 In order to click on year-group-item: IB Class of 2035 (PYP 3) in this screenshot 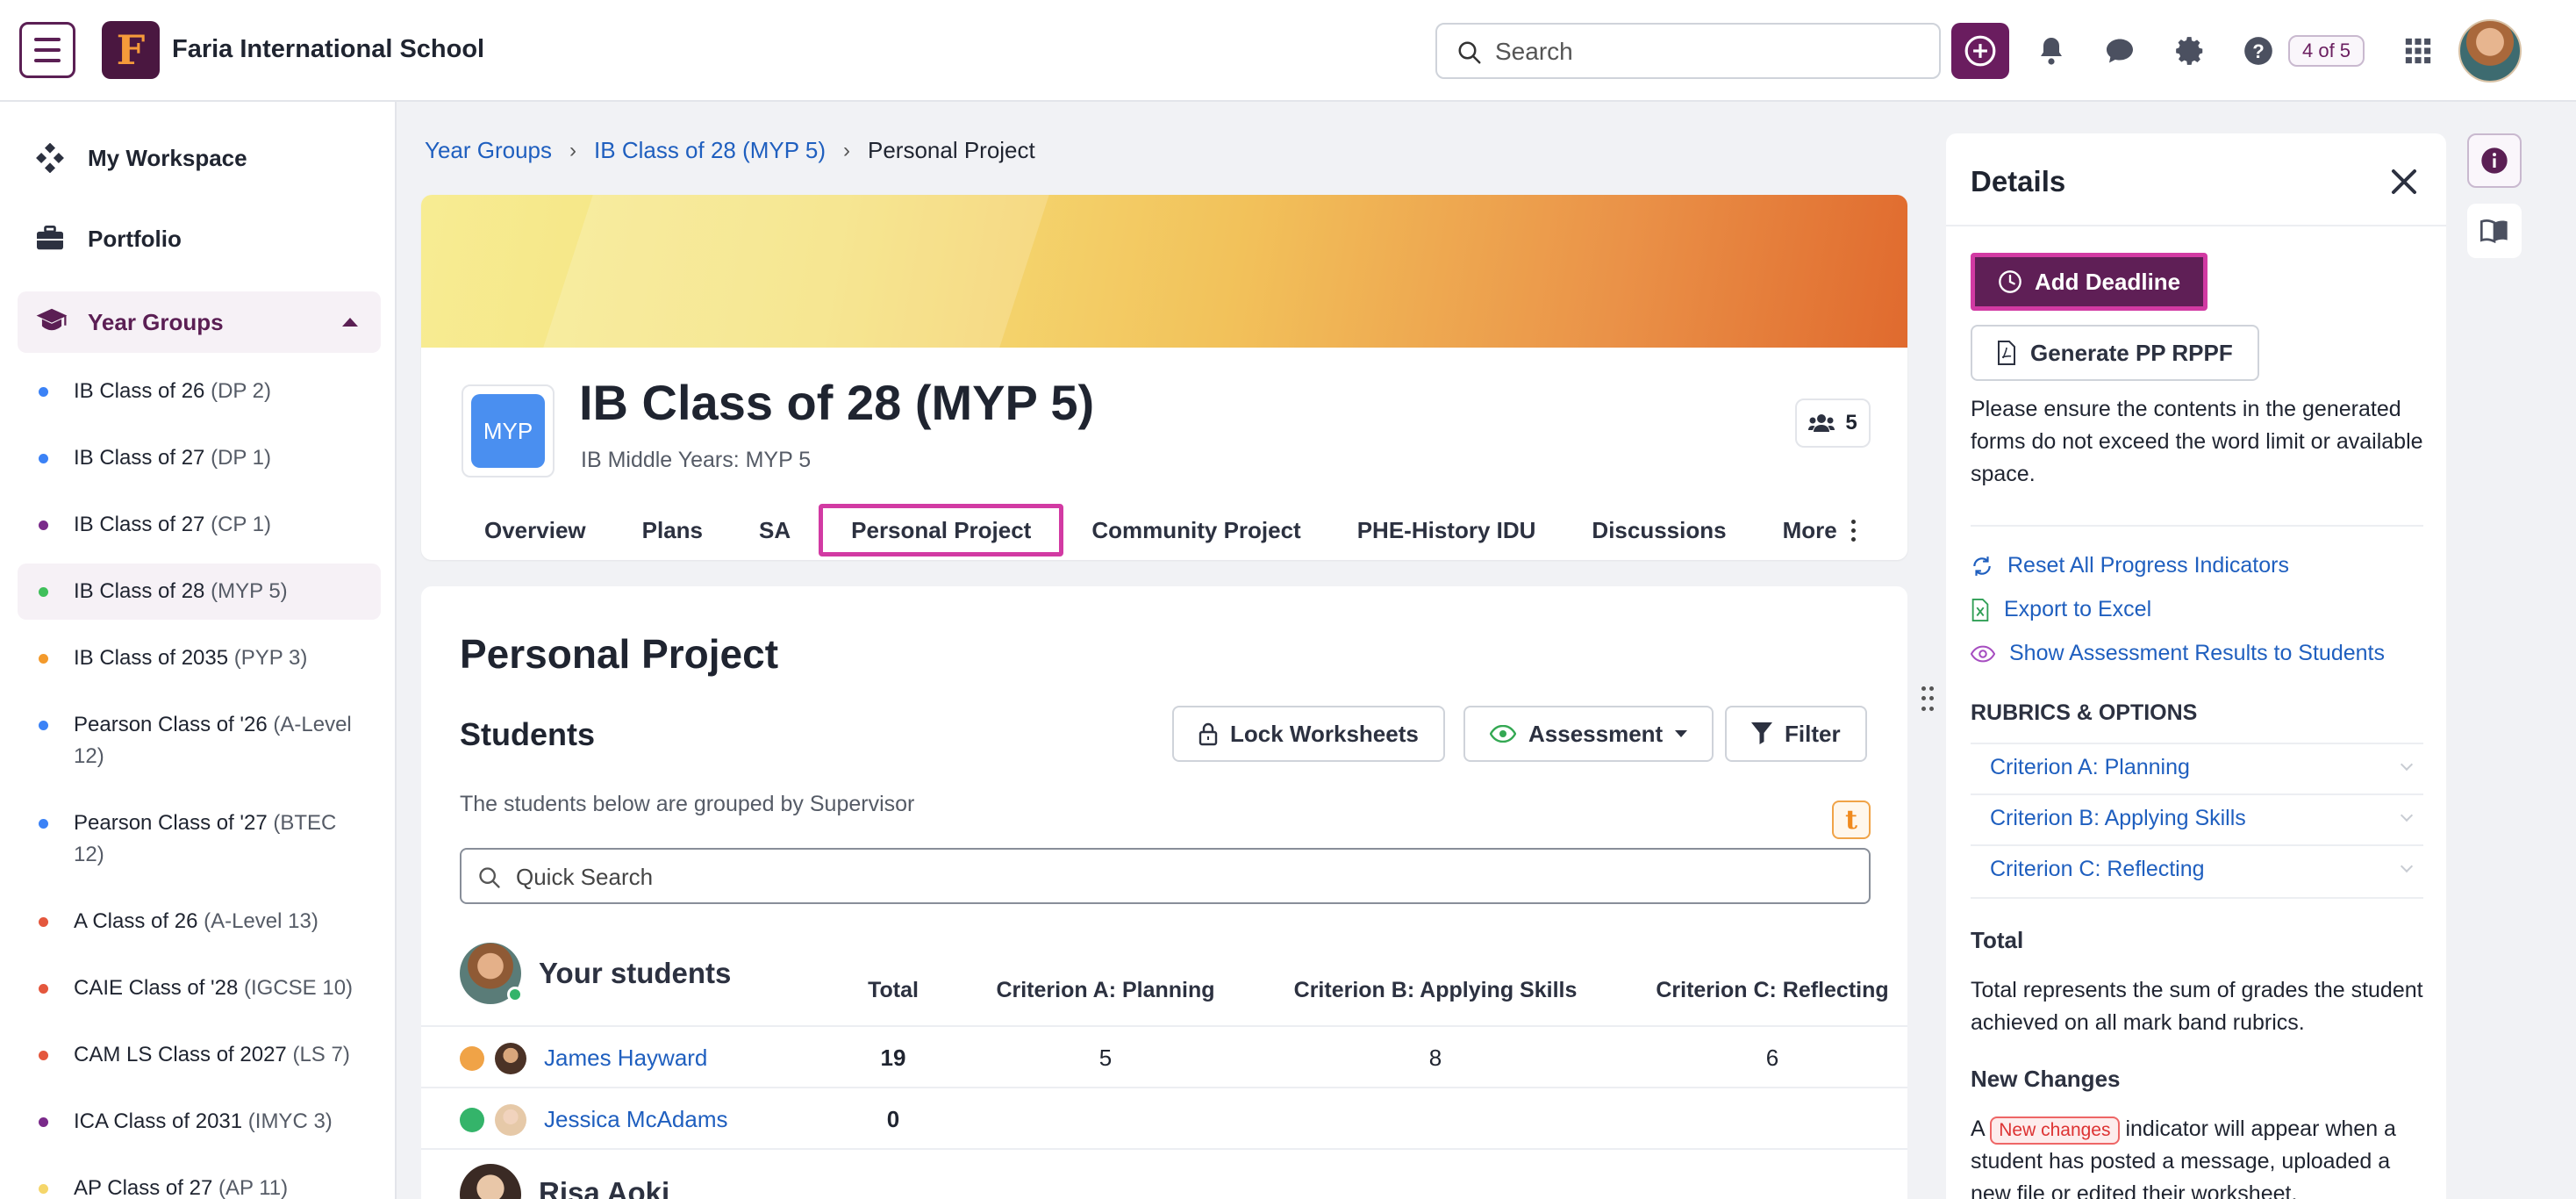, I will do `click(199, 658)`.